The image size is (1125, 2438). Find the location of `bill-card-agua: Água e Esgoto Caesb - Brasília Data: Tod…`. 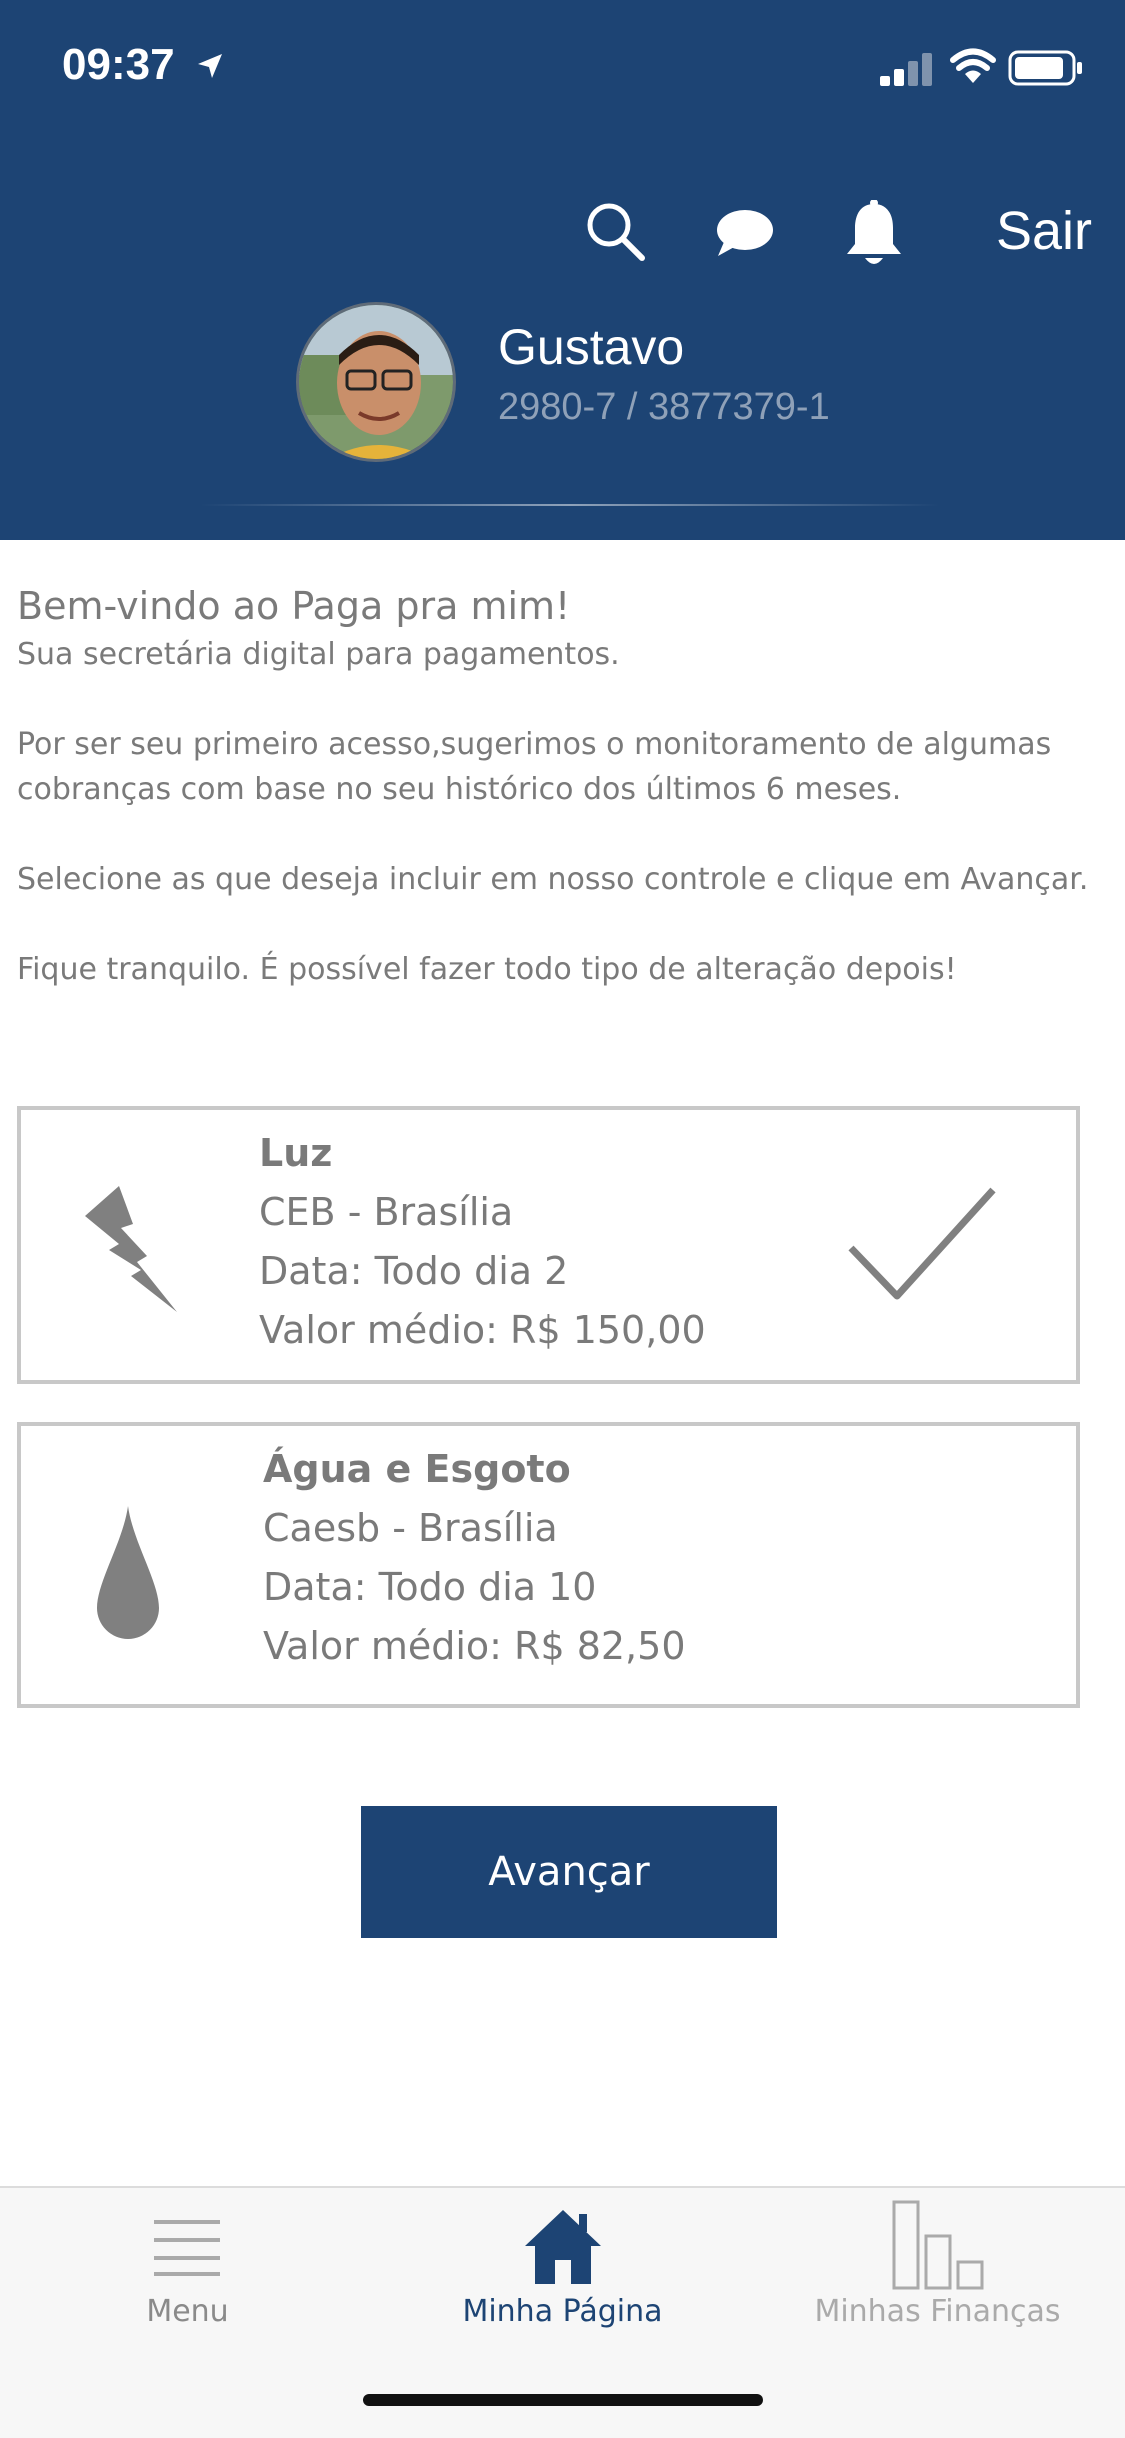

bill-card-agua: Água e Esgoto Caesb - Brasília Data: Tod… is located at coordinates (548, 1565).